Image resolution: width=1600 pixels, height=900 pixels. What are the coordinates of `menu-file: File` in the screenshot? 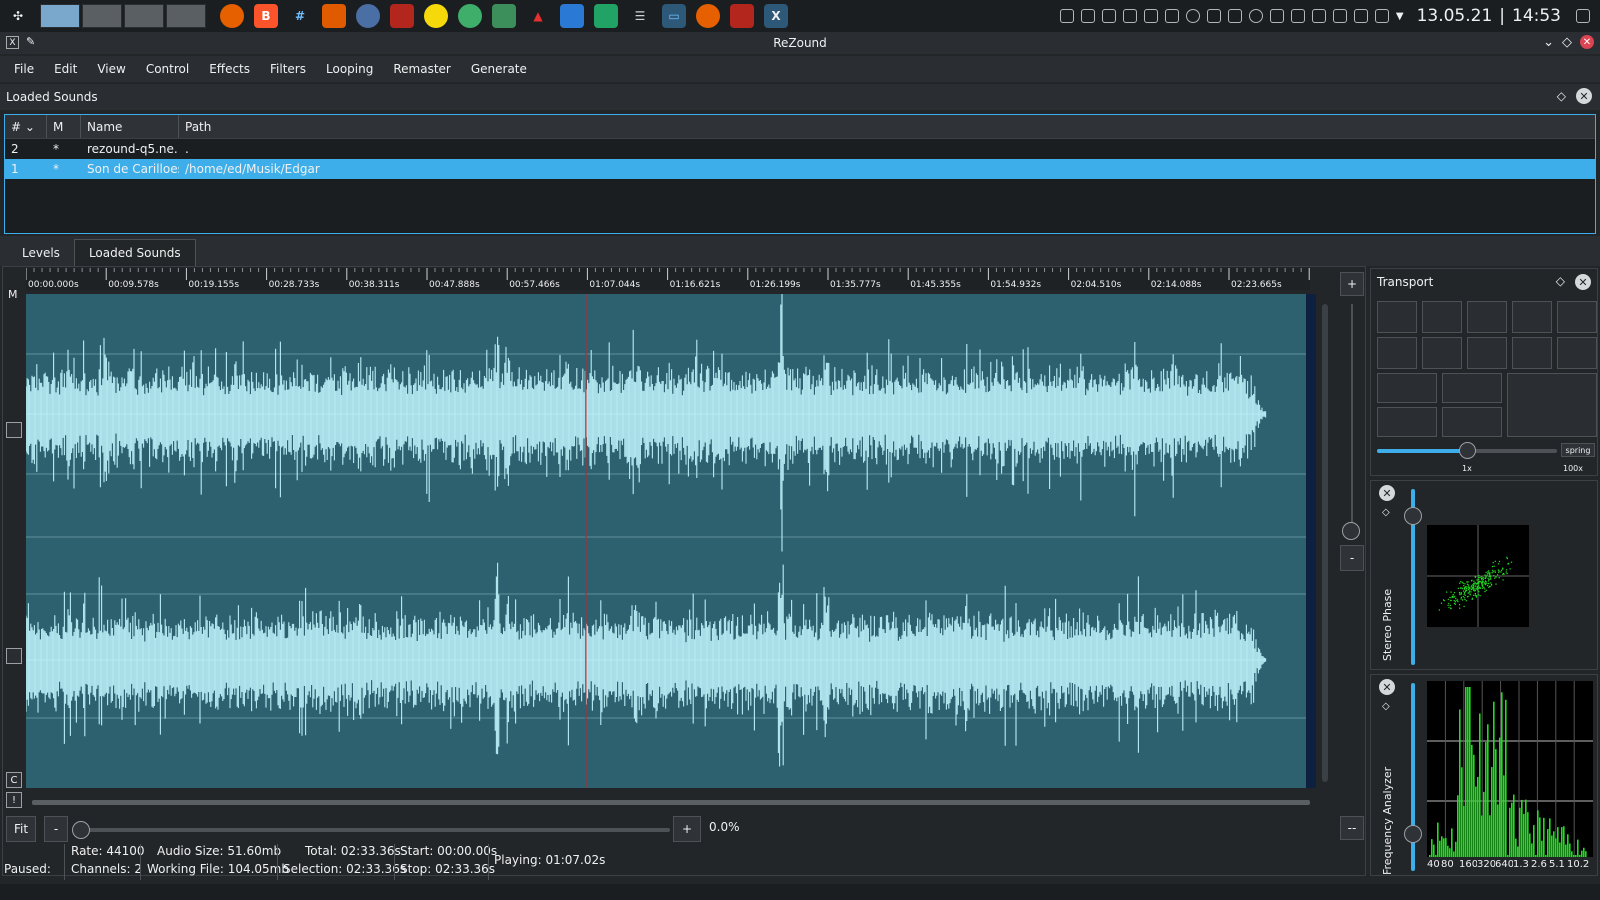 It's located at (24, 69).